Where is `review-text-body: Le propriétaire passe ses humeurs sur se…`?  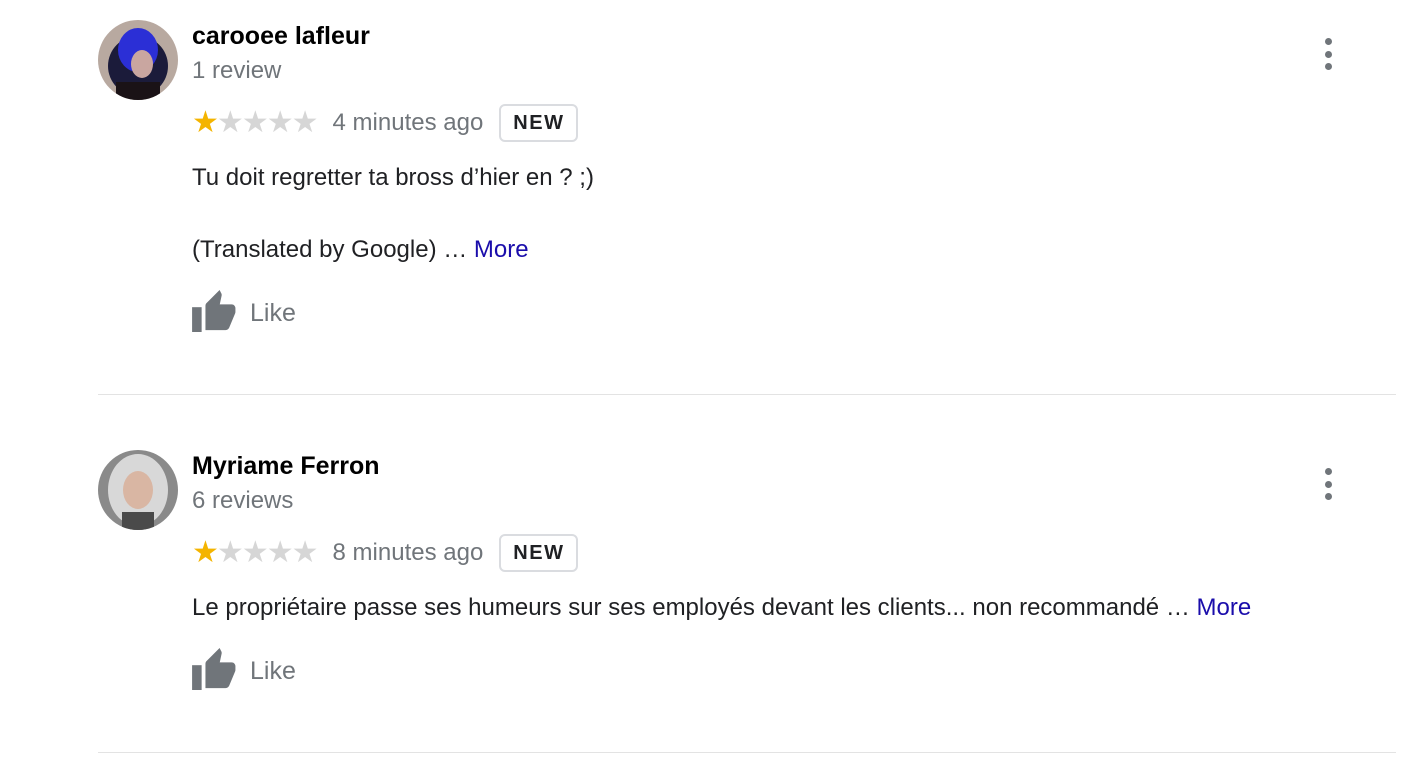 review-text-body: Le propriétaire passe ses humeurs sur se… is located at coordinates (691, 607).